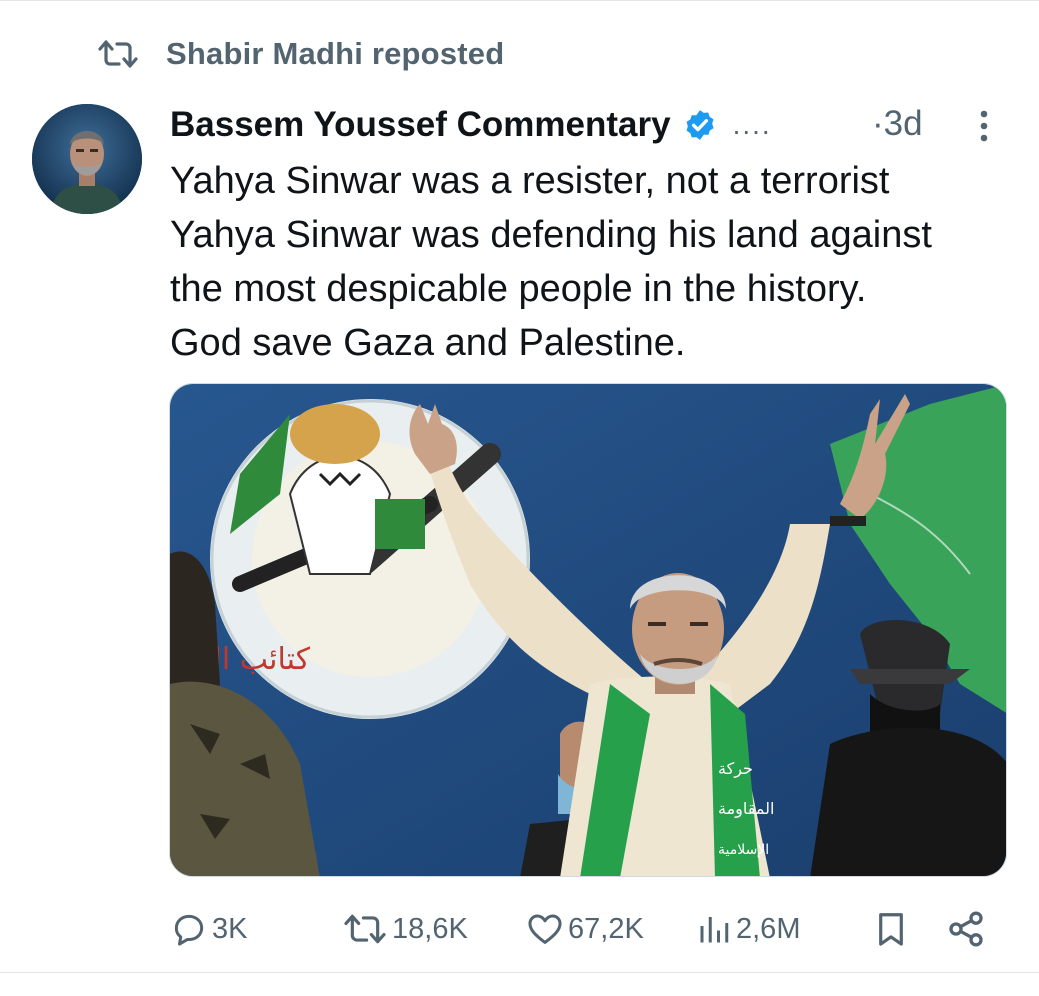 Image resolution: width=1039 pixels, height=996 pixels. I want to click on views-button: 2,6M, so click(748, 929).